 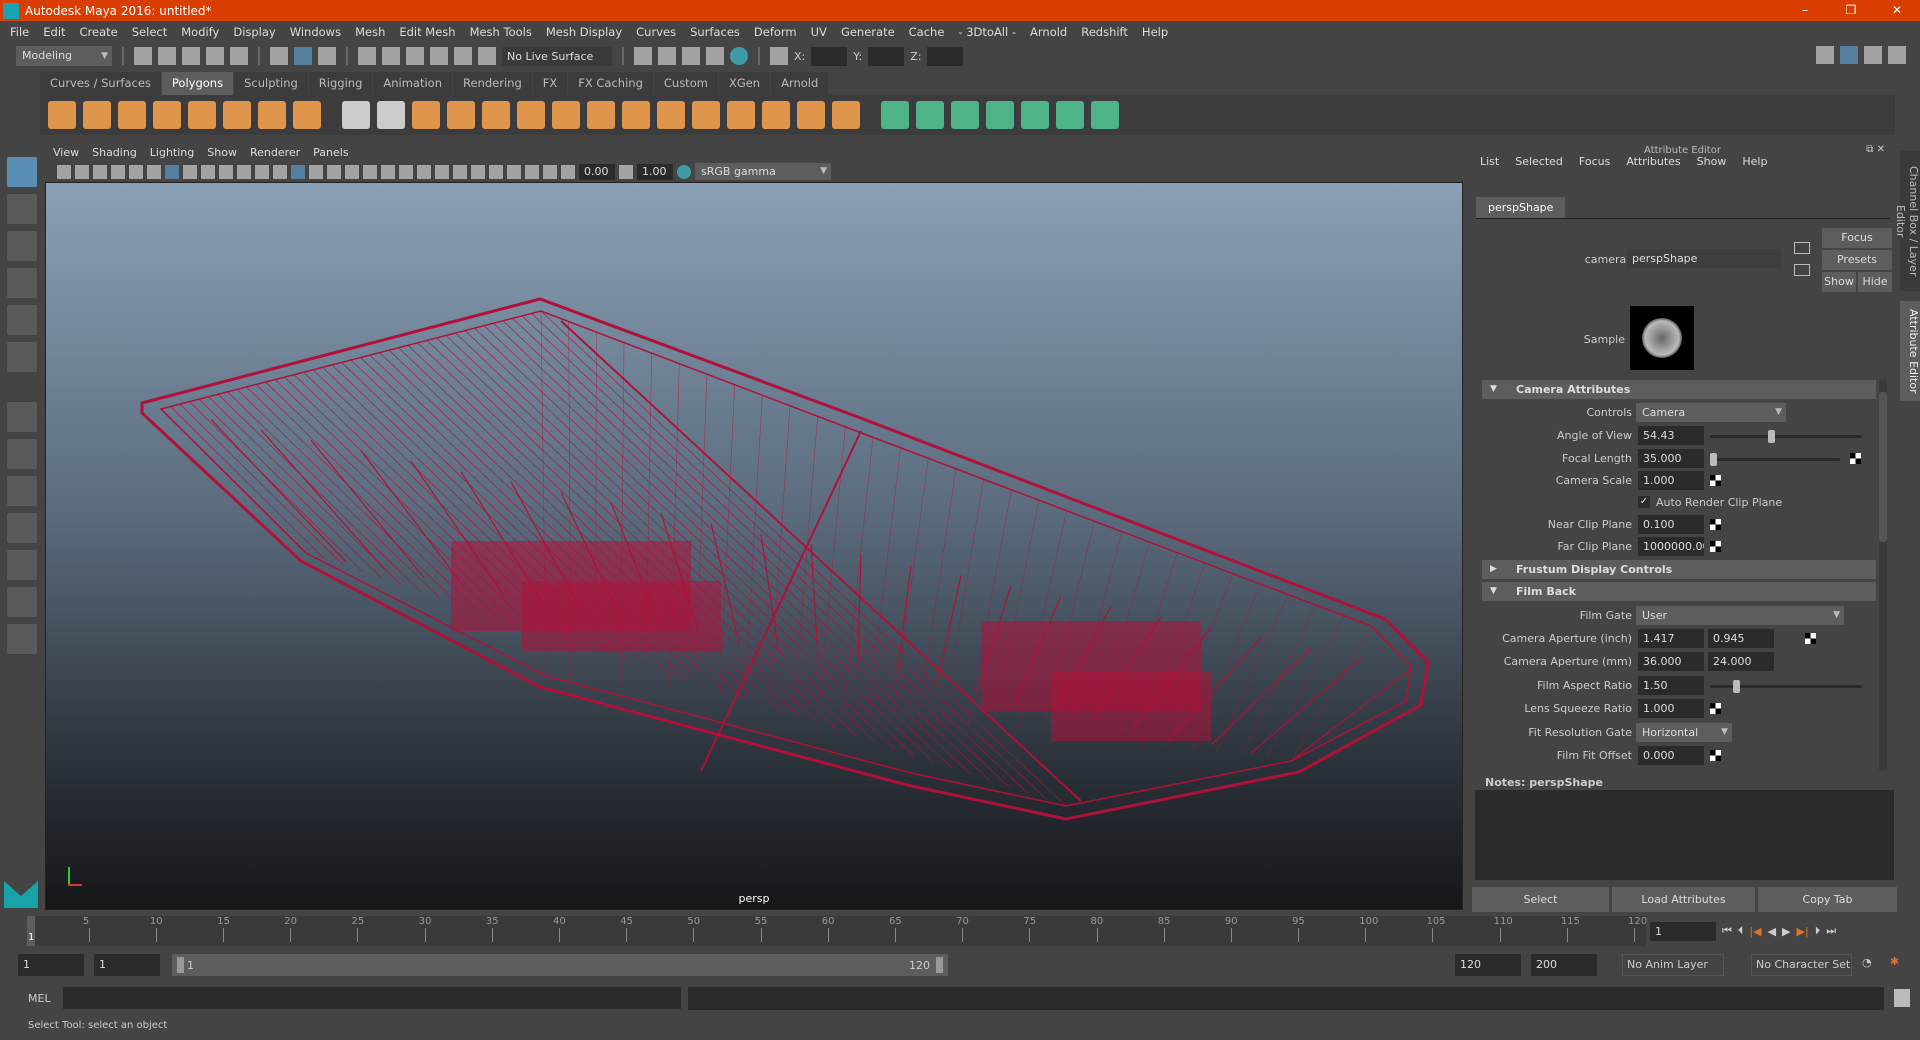 What do you see at coordinates (671, 115) in the screenshot?
I see `multi-cut-icon` at bounding box center [671, 115].